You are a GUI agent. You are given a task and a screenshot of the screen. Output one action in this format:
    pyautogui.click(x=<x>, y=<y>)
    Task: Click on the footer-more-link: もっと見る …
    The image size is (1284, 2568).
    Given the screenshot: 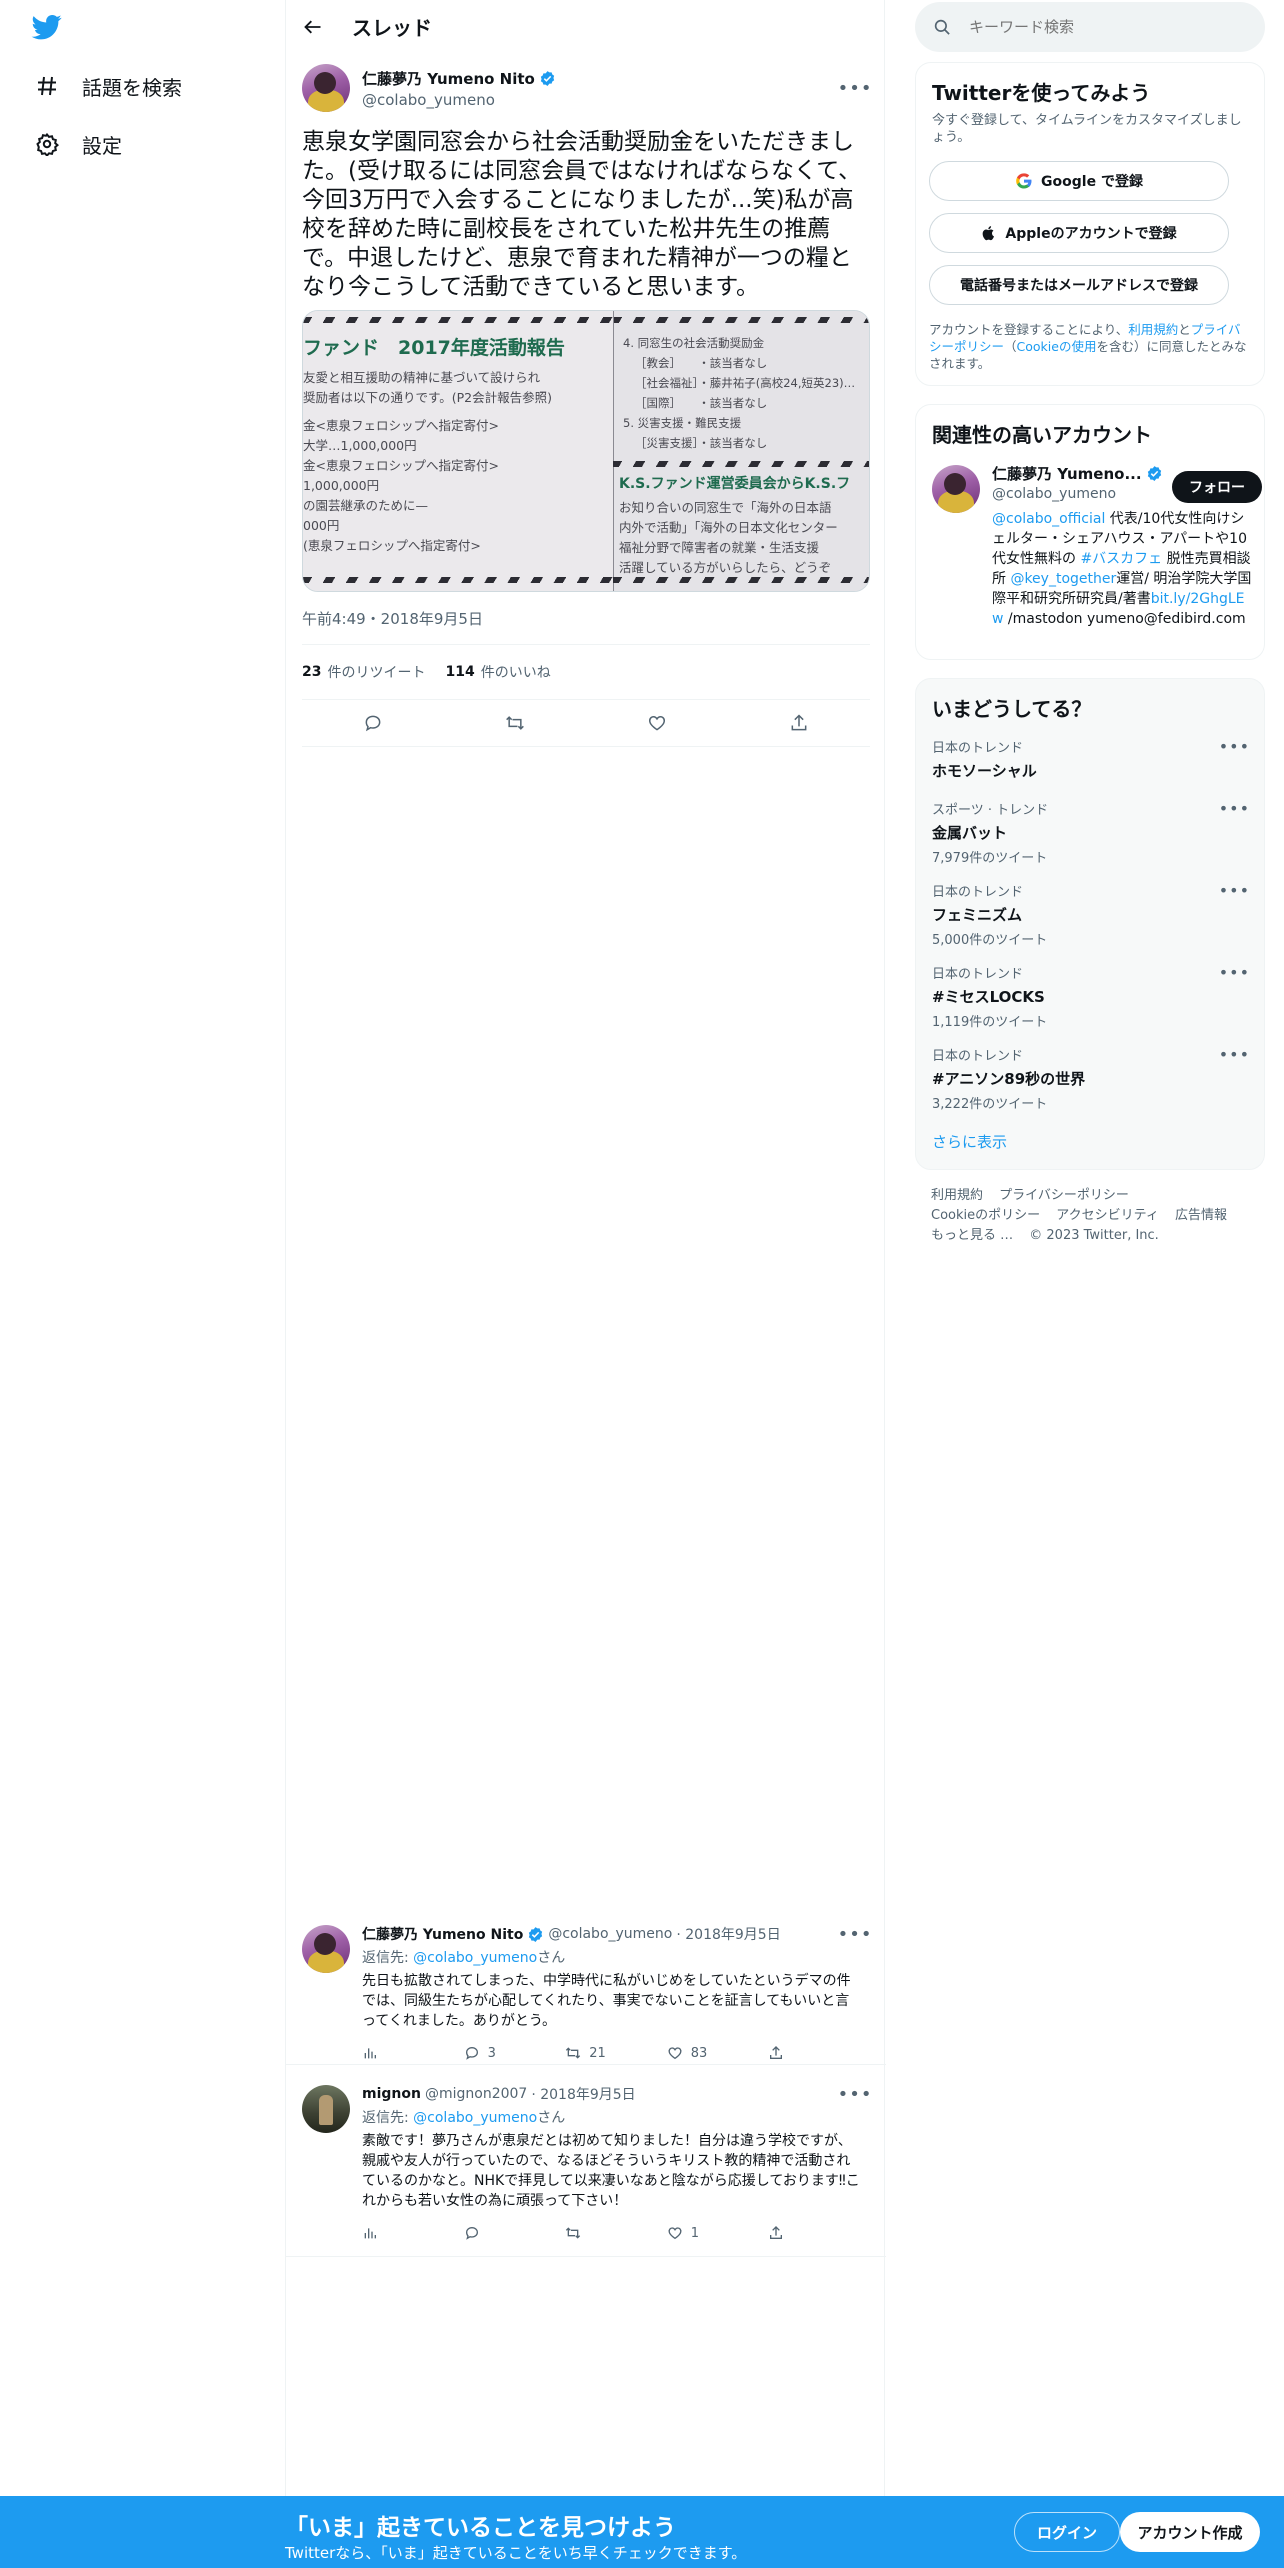 What is the action you would take?
    pyautogui.click(x=972, y=1235)
    